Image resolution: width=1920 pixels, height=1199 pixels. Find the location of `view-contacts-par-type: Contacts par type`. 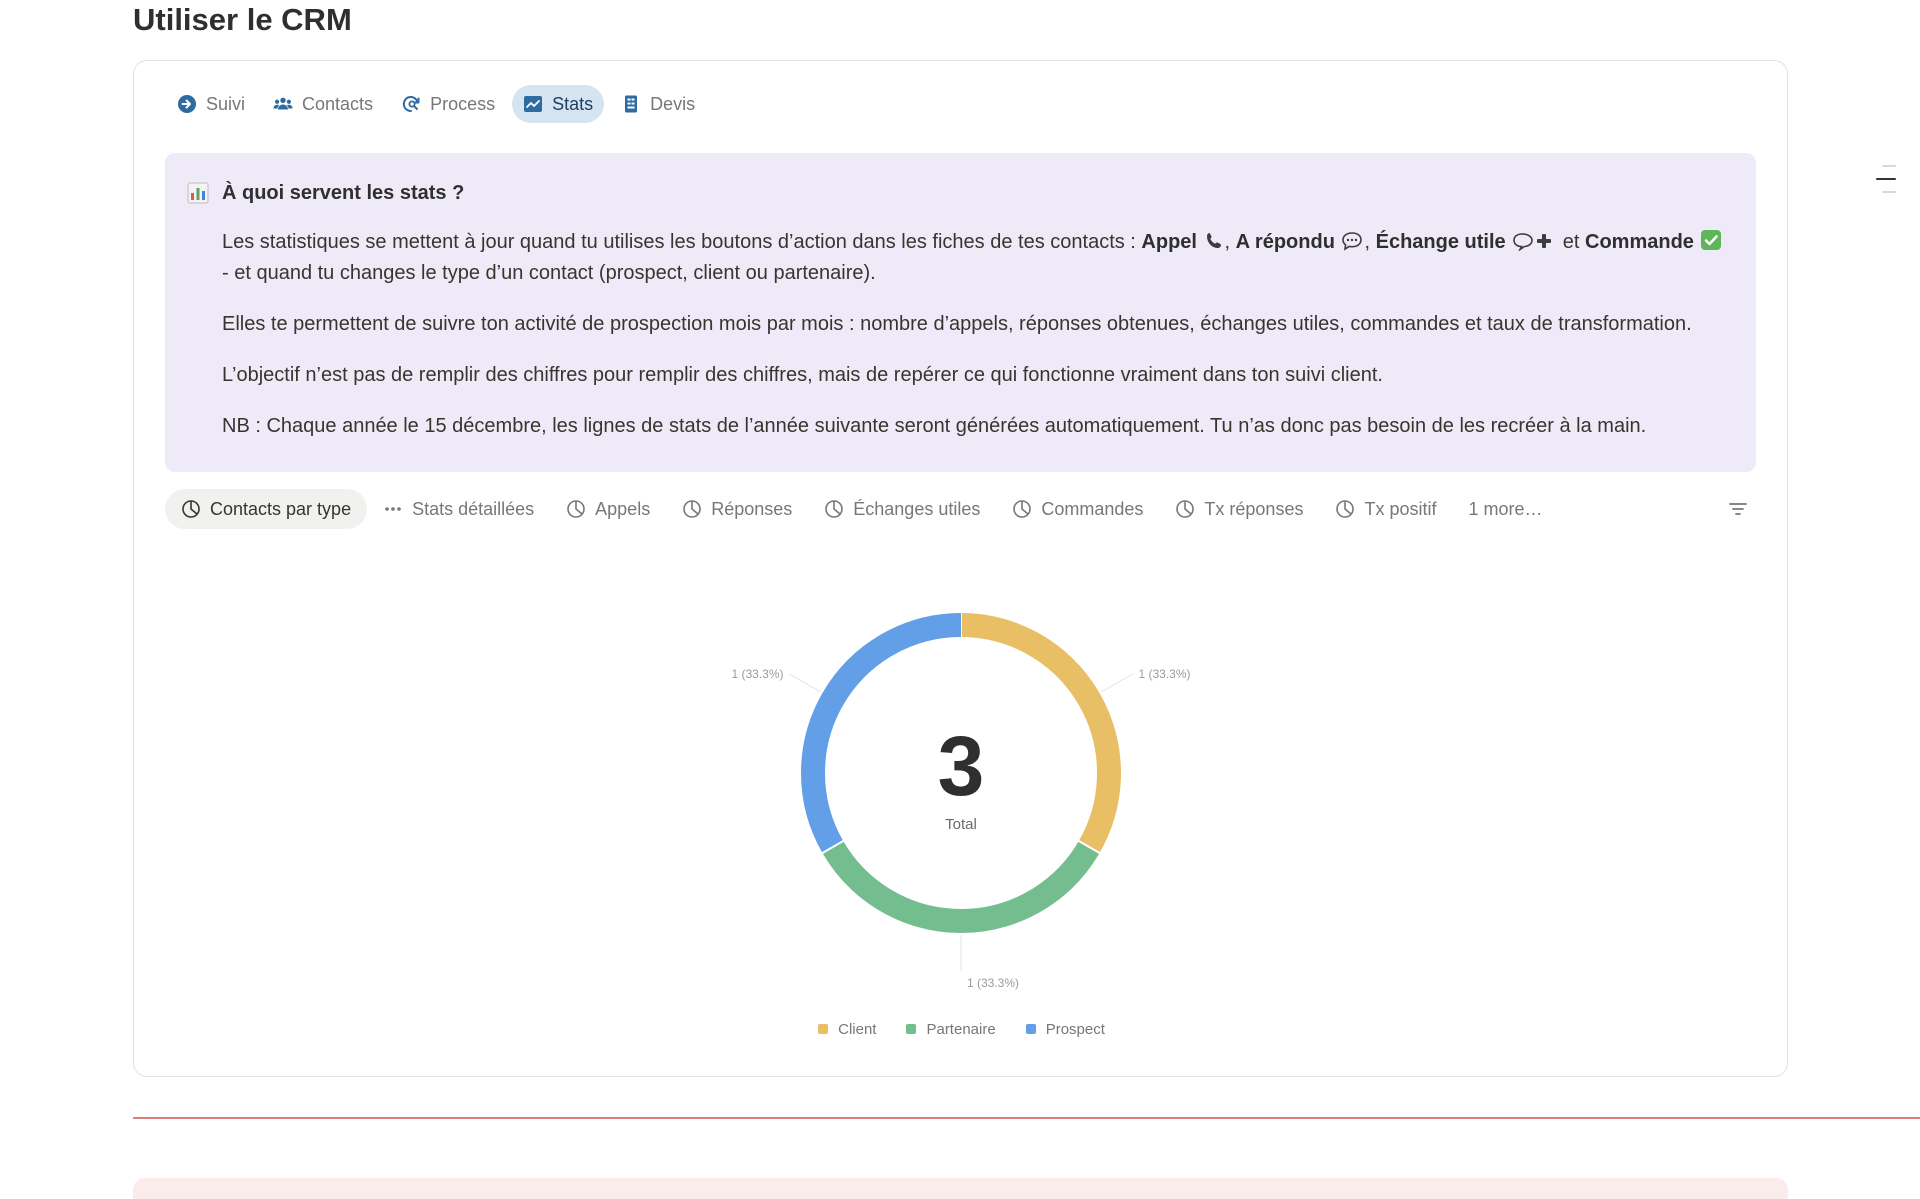

view-contacts-par-type: Contacts par type is located at coordinates (266, 509).